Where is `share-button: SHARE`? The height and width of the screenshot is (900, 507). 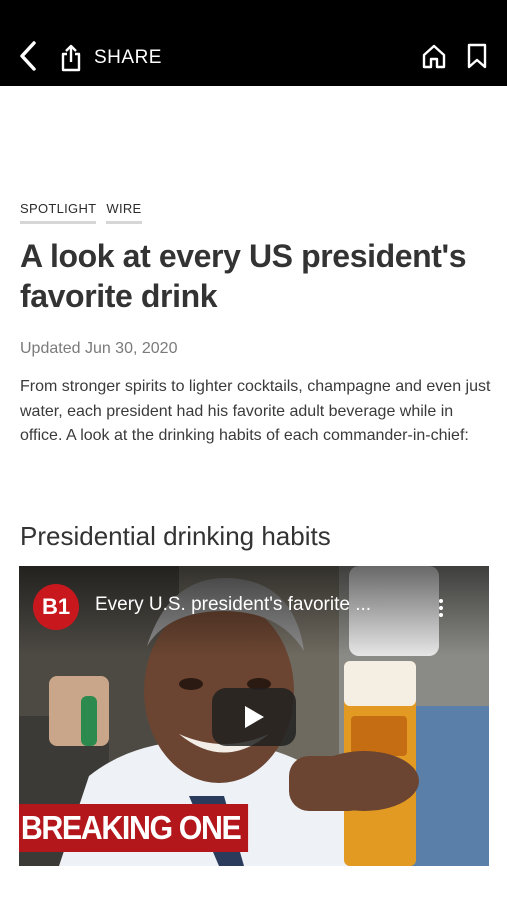 share-button: SHARE is located at coordinates (111, 58).